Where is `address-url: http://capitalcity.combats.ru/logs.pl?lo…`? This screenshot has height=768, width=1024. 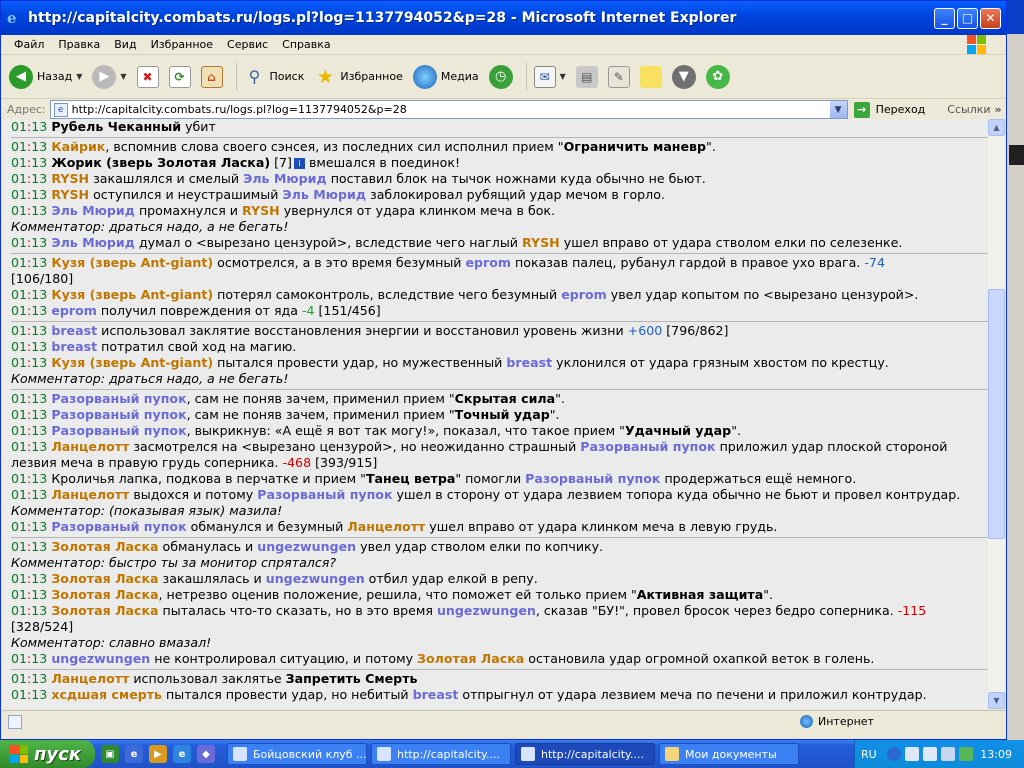
address-url: http://capitalcity.combats.ru/logs.pl?lo… is located at coordinates (239, 109).